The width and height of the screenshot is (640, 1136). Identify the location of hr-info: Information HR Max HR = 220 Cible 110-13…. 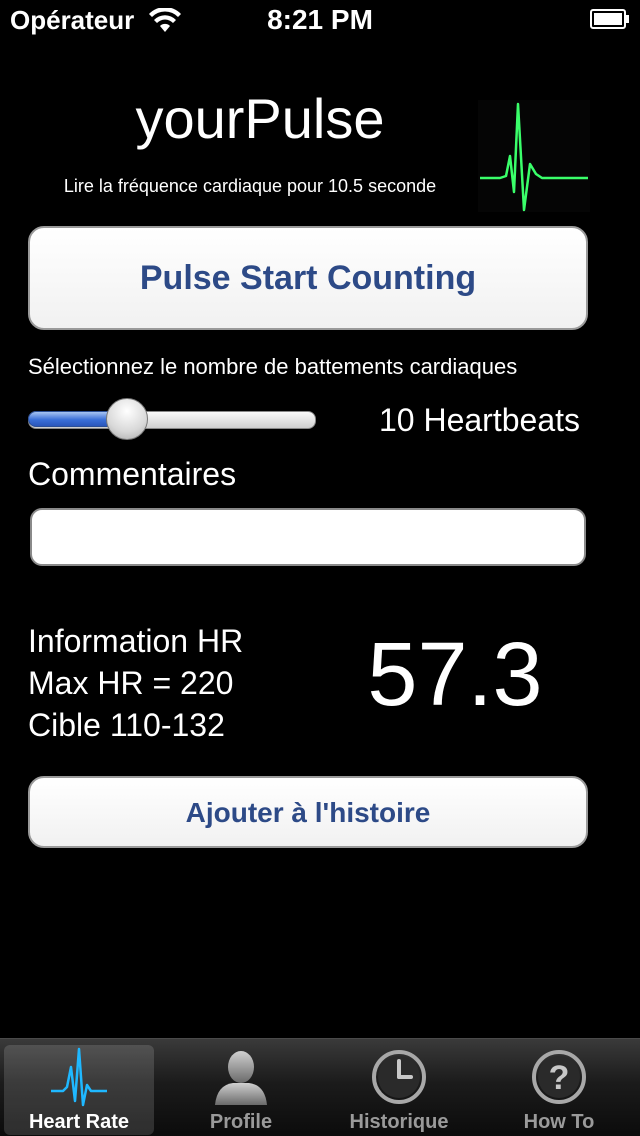
(135, 683).